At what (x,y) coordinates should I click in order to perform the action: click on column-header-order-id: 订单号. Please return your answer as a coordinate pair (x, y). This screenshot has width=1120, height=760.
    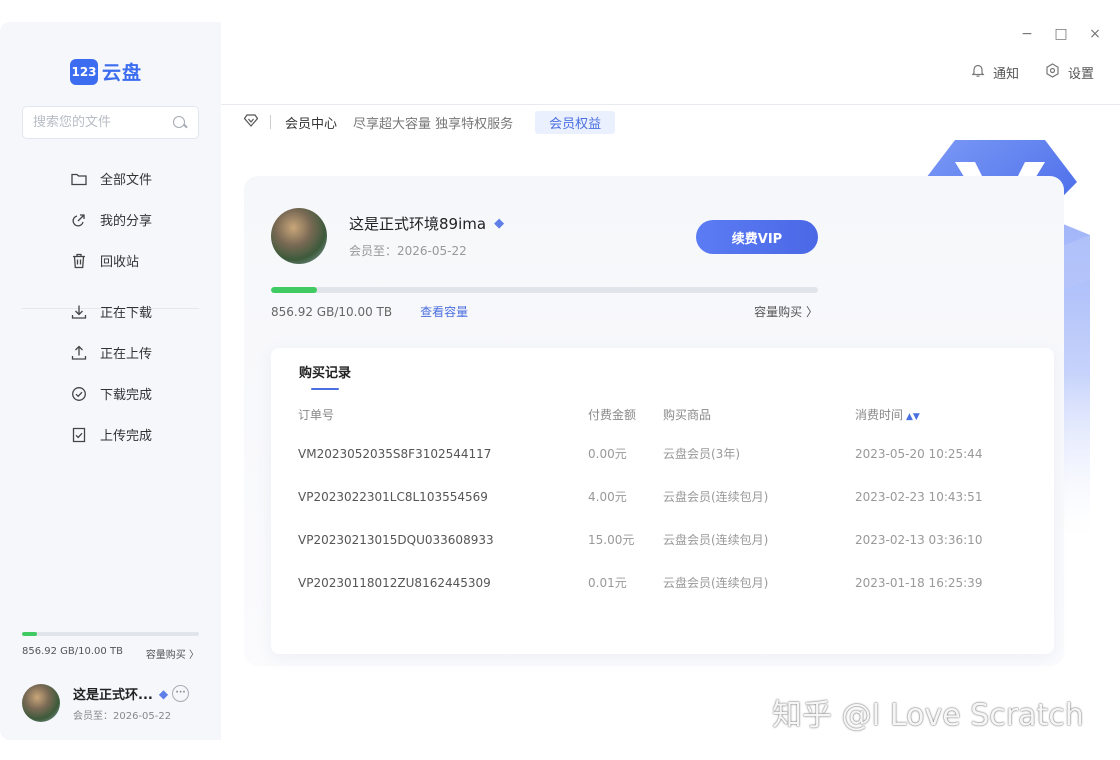
    Looking at the image, I should click on (316, 414).